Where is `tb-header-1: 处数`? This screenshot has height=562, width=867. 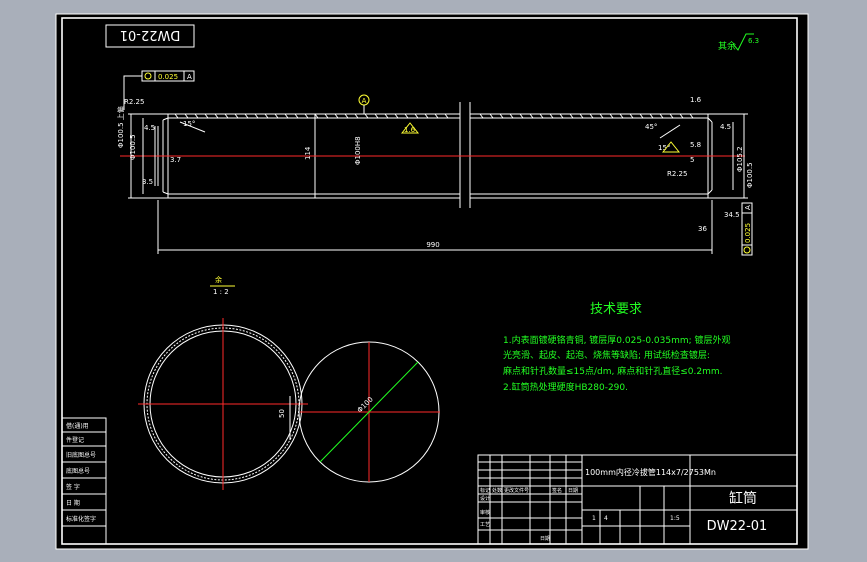 tb-header-1: 处数 is located at coordinates (497, 490).